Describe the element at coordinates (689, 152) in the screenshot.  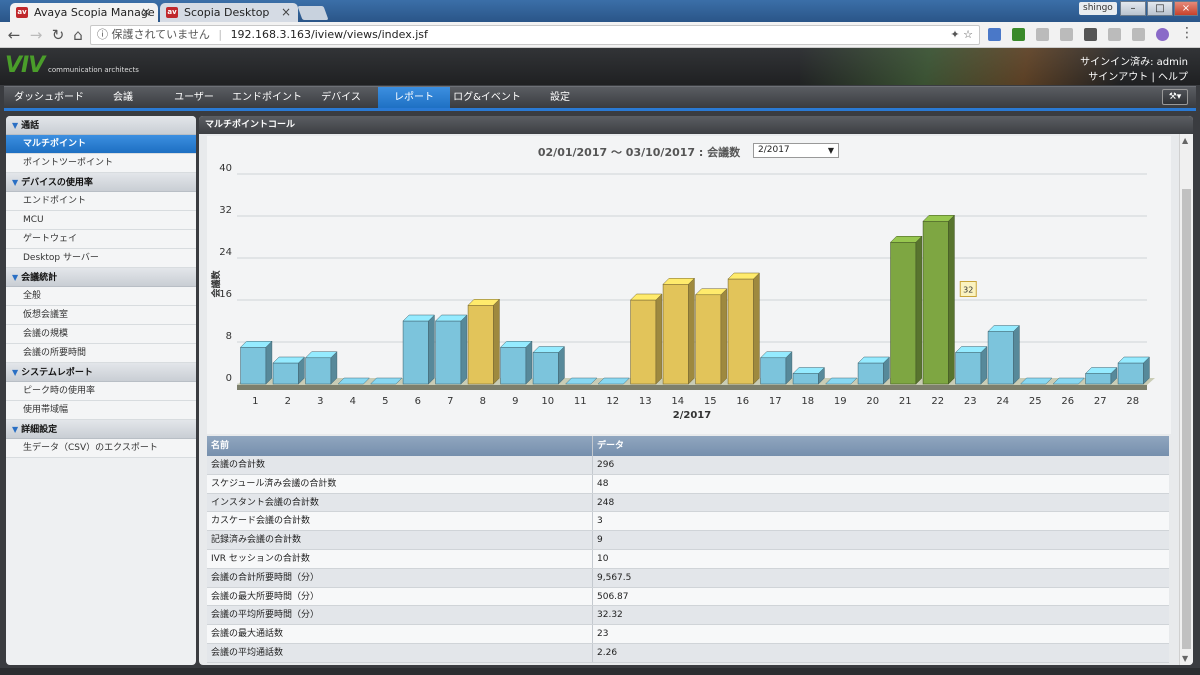
I see `date-range-label: 02/01/2017 ～ 03/10/2017 : 会議数` at that location.